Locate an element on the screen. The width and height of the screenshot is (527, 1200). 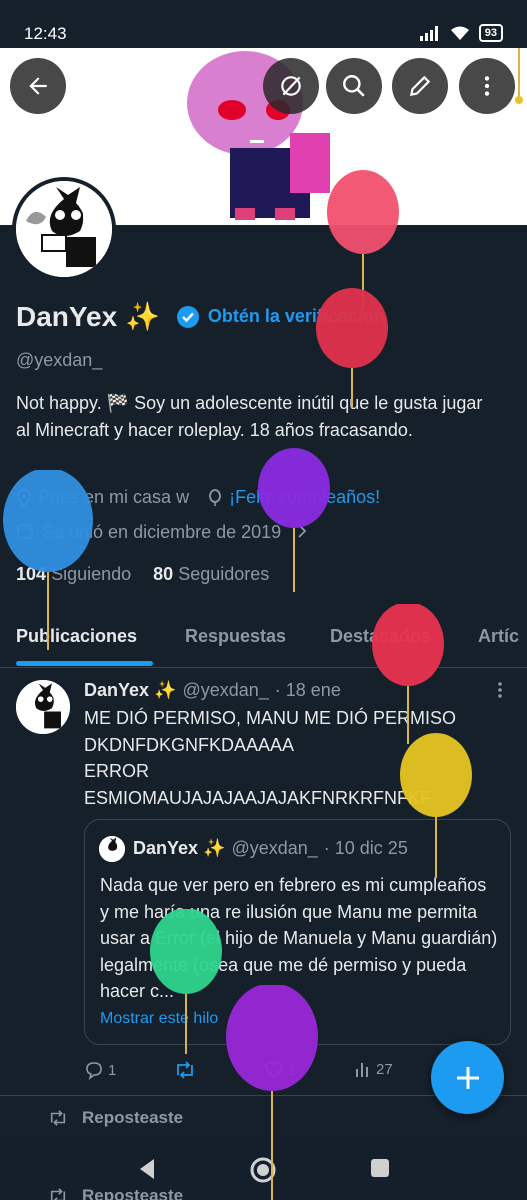
more-options-button is located at coordinates (487, 86).